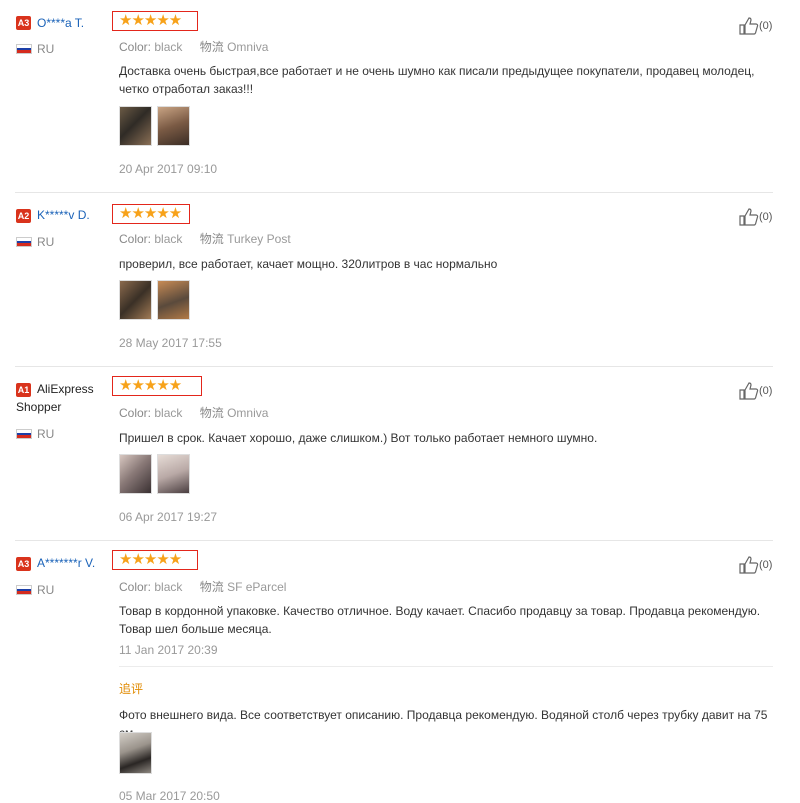  Describe the element at coordinates (168, 169) in the screenshot. I see `review-date: 20 Apr 2017 09:10` at that location.